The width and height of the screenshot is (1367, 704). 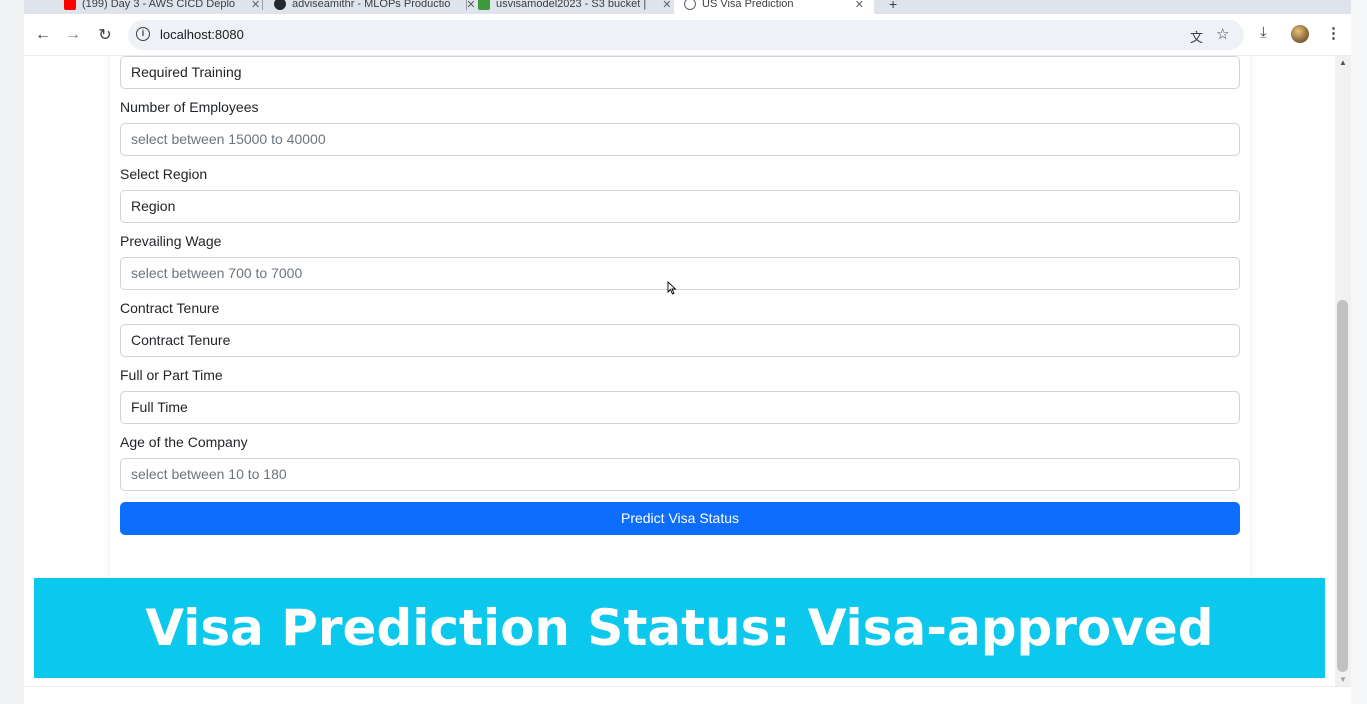 I want to click on tab-label: usvisamodel2023 - S3 bucket |, so click(x=571, y=5).